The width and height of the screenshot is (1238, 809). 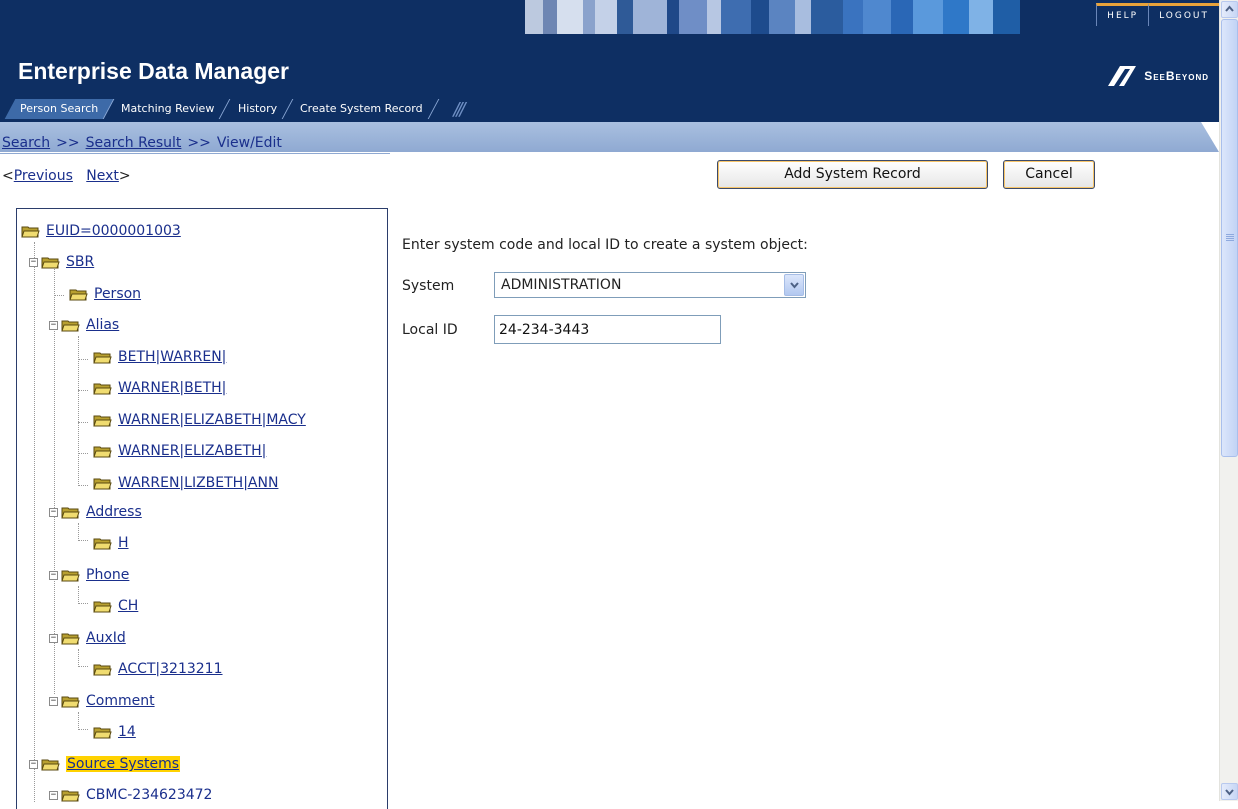 I want to click on tree-node-alias-item: WARNER|ELIZABETH|MACY, so click(x=199, y=420).